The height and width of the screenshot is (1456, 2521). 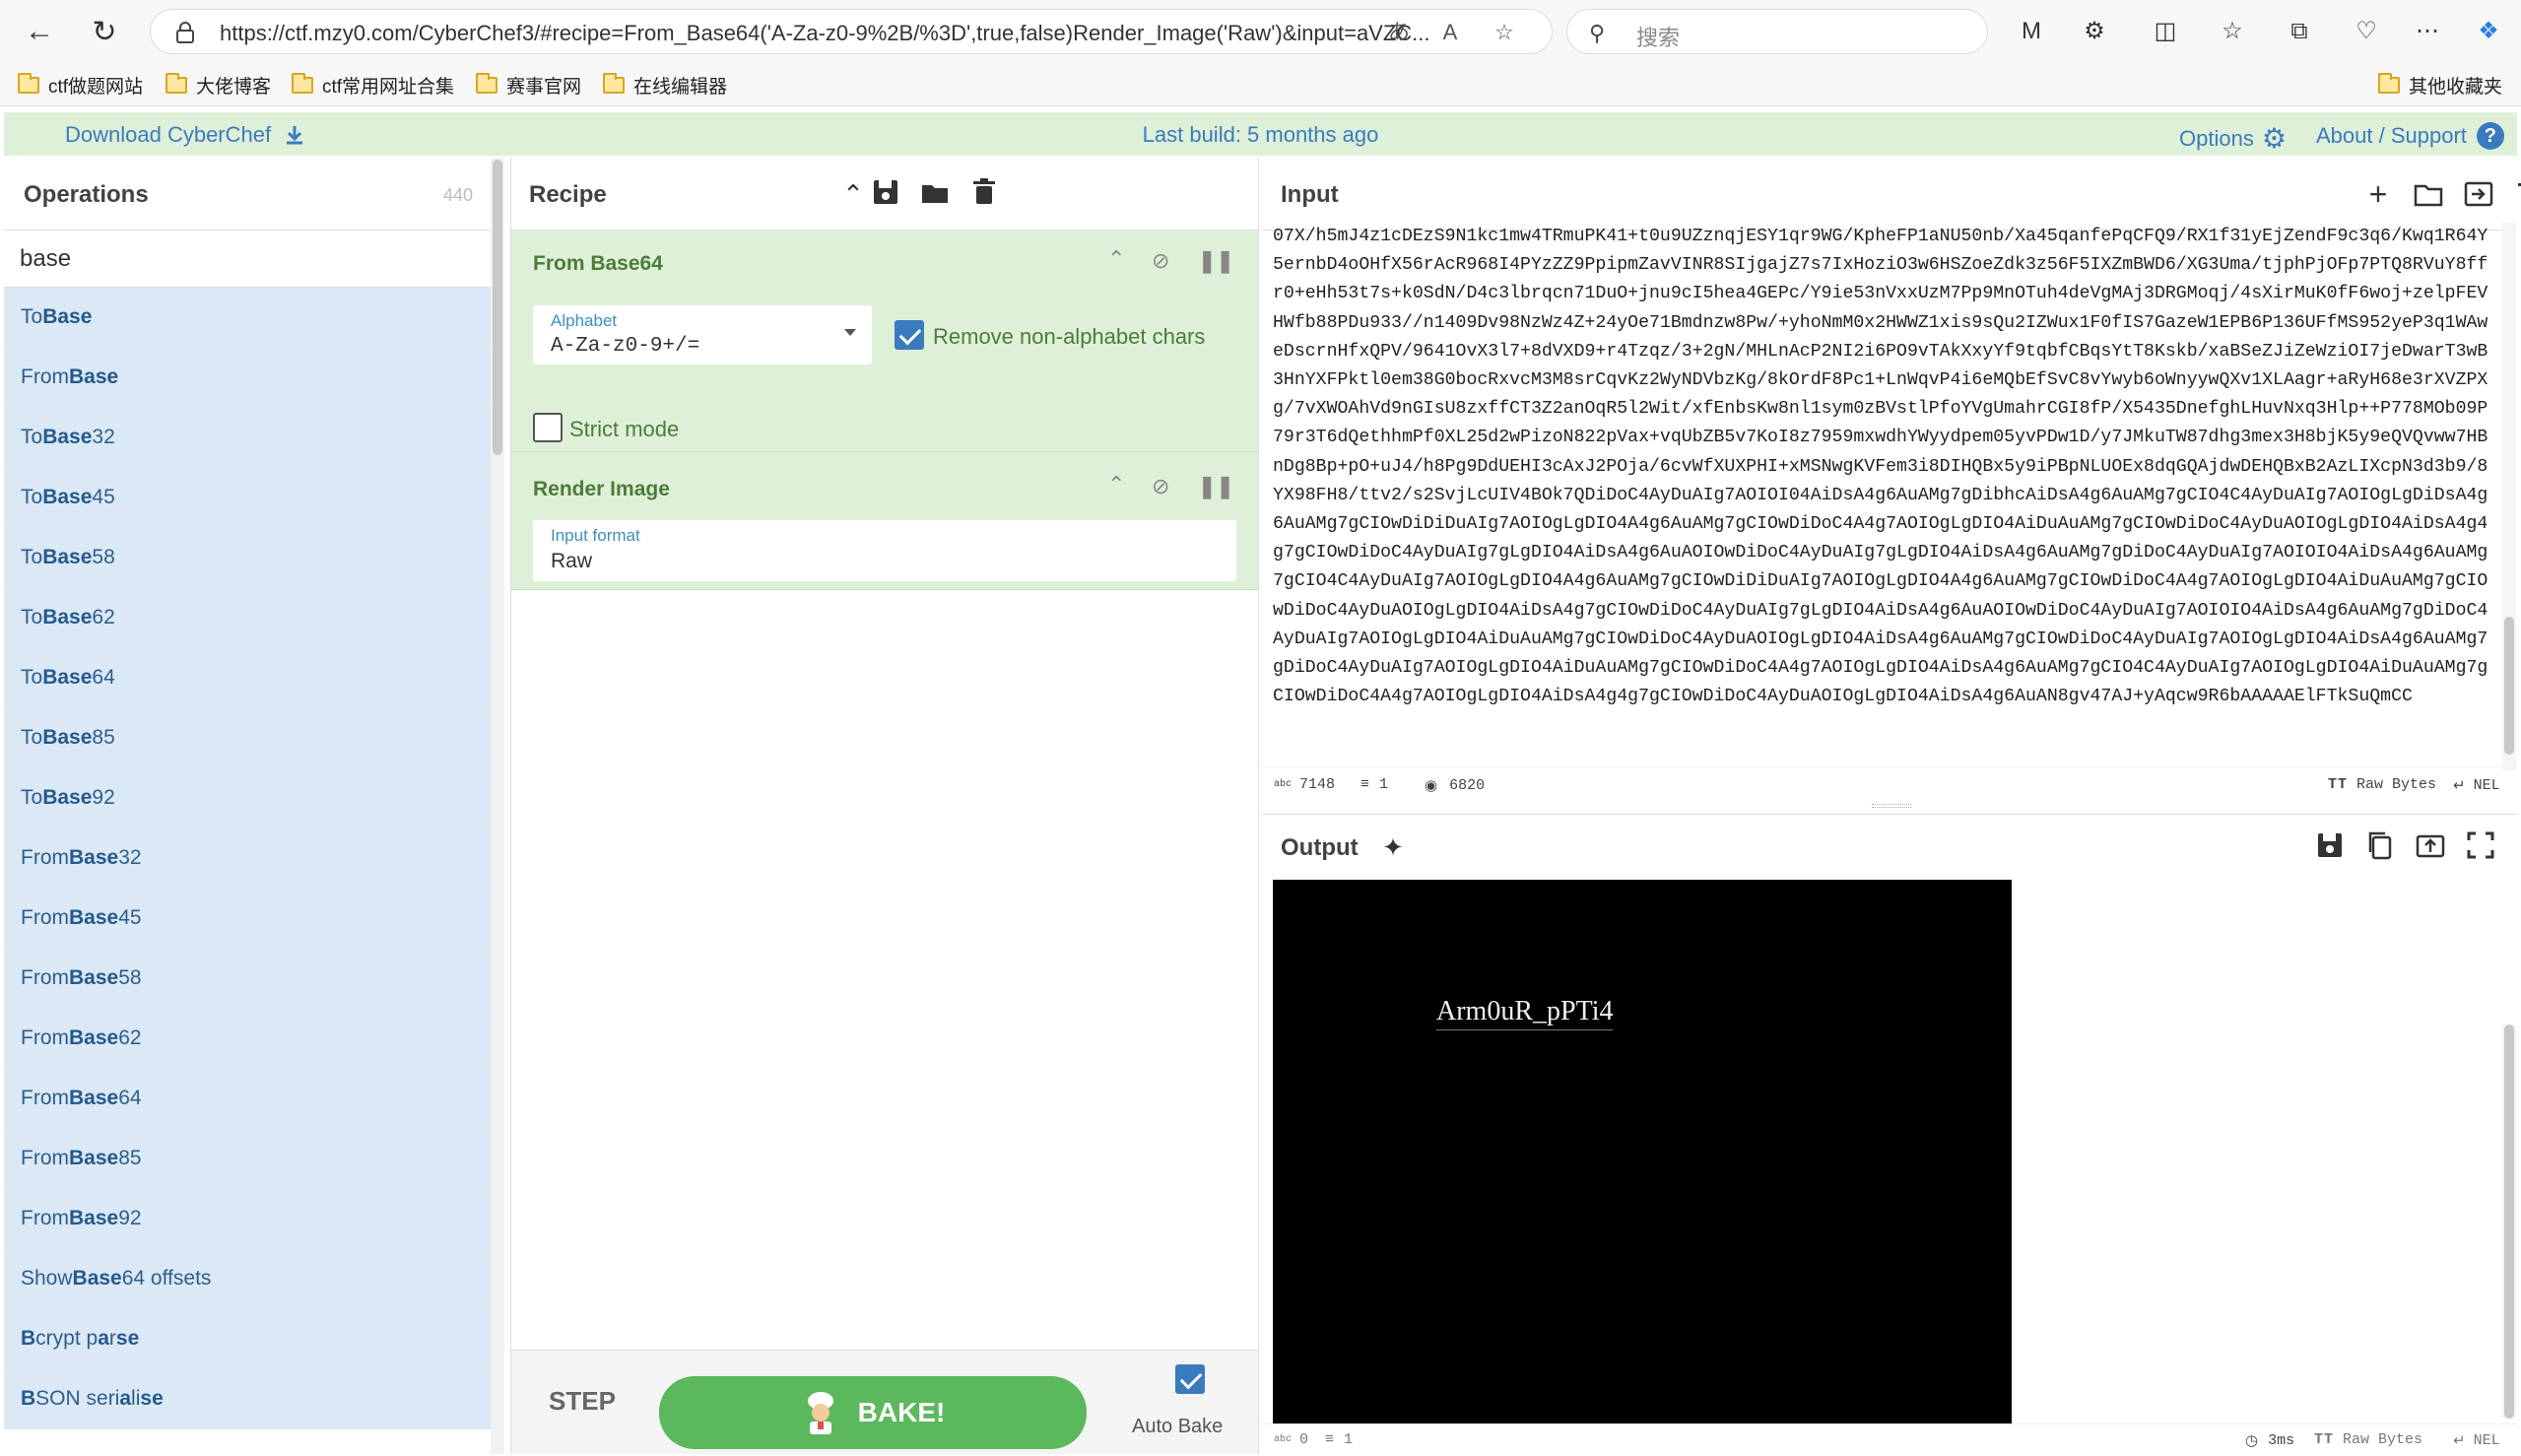 I want to click on fullscreen-icon, so click(x=2480, y=845).